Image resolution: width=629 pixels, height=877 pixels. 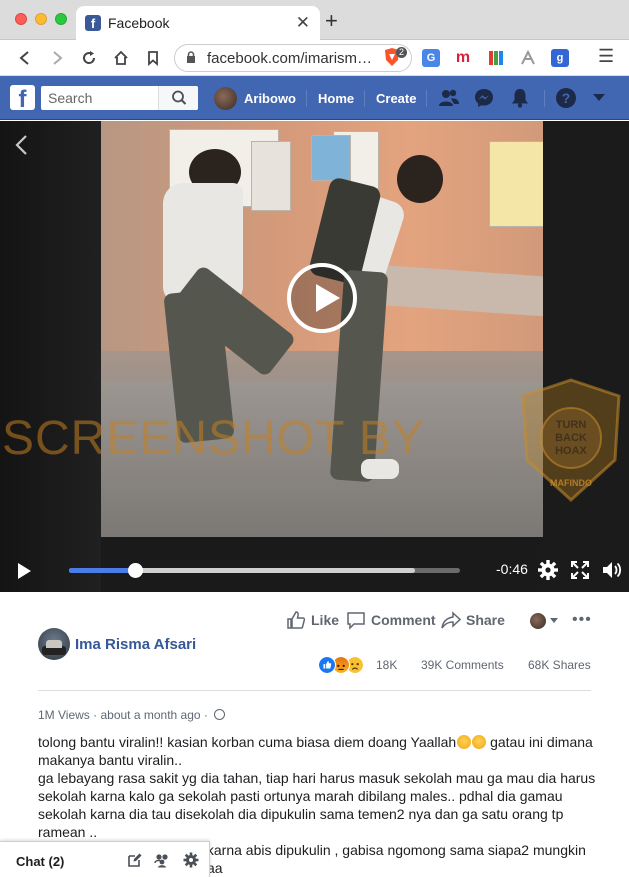 What do you see at coordinates (102, 570) in the screenshot?
I see `progress-bar` at bounding box center [102, 570].